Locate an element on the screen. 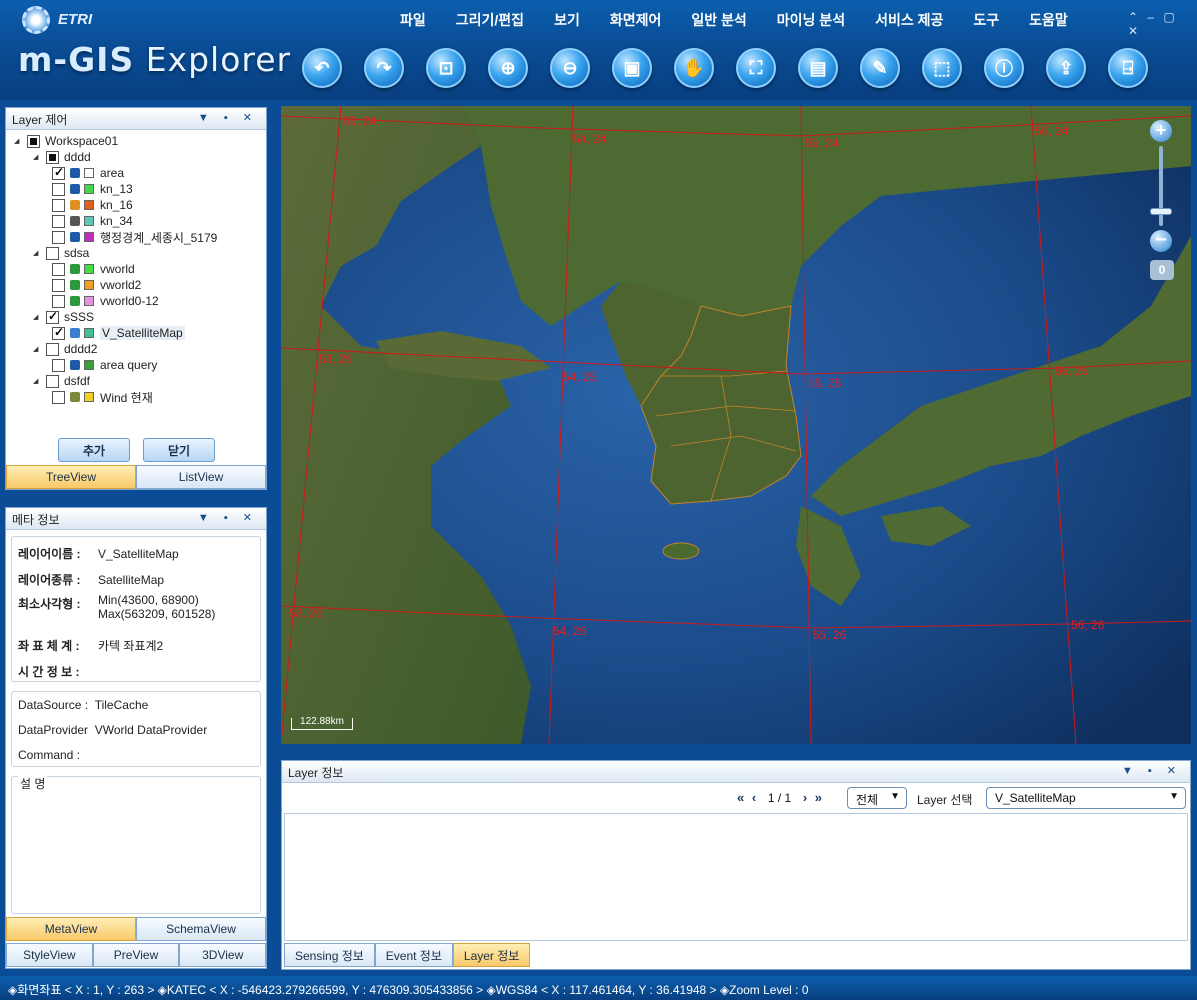  tab-metaview: MetaView is located at coordinates (71, 929).